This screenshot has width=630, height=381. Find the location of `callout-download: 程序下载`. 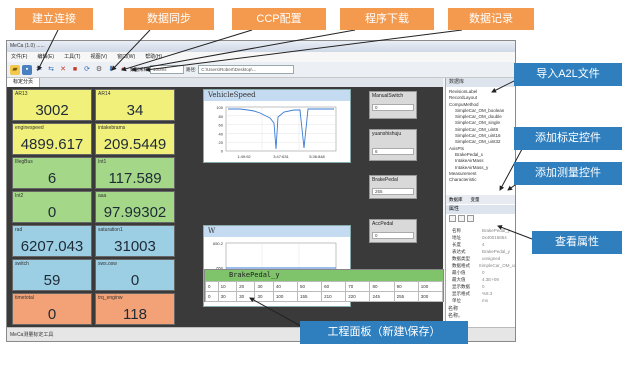

callout-download: 程序下载 is located at coordinates (387, 19).